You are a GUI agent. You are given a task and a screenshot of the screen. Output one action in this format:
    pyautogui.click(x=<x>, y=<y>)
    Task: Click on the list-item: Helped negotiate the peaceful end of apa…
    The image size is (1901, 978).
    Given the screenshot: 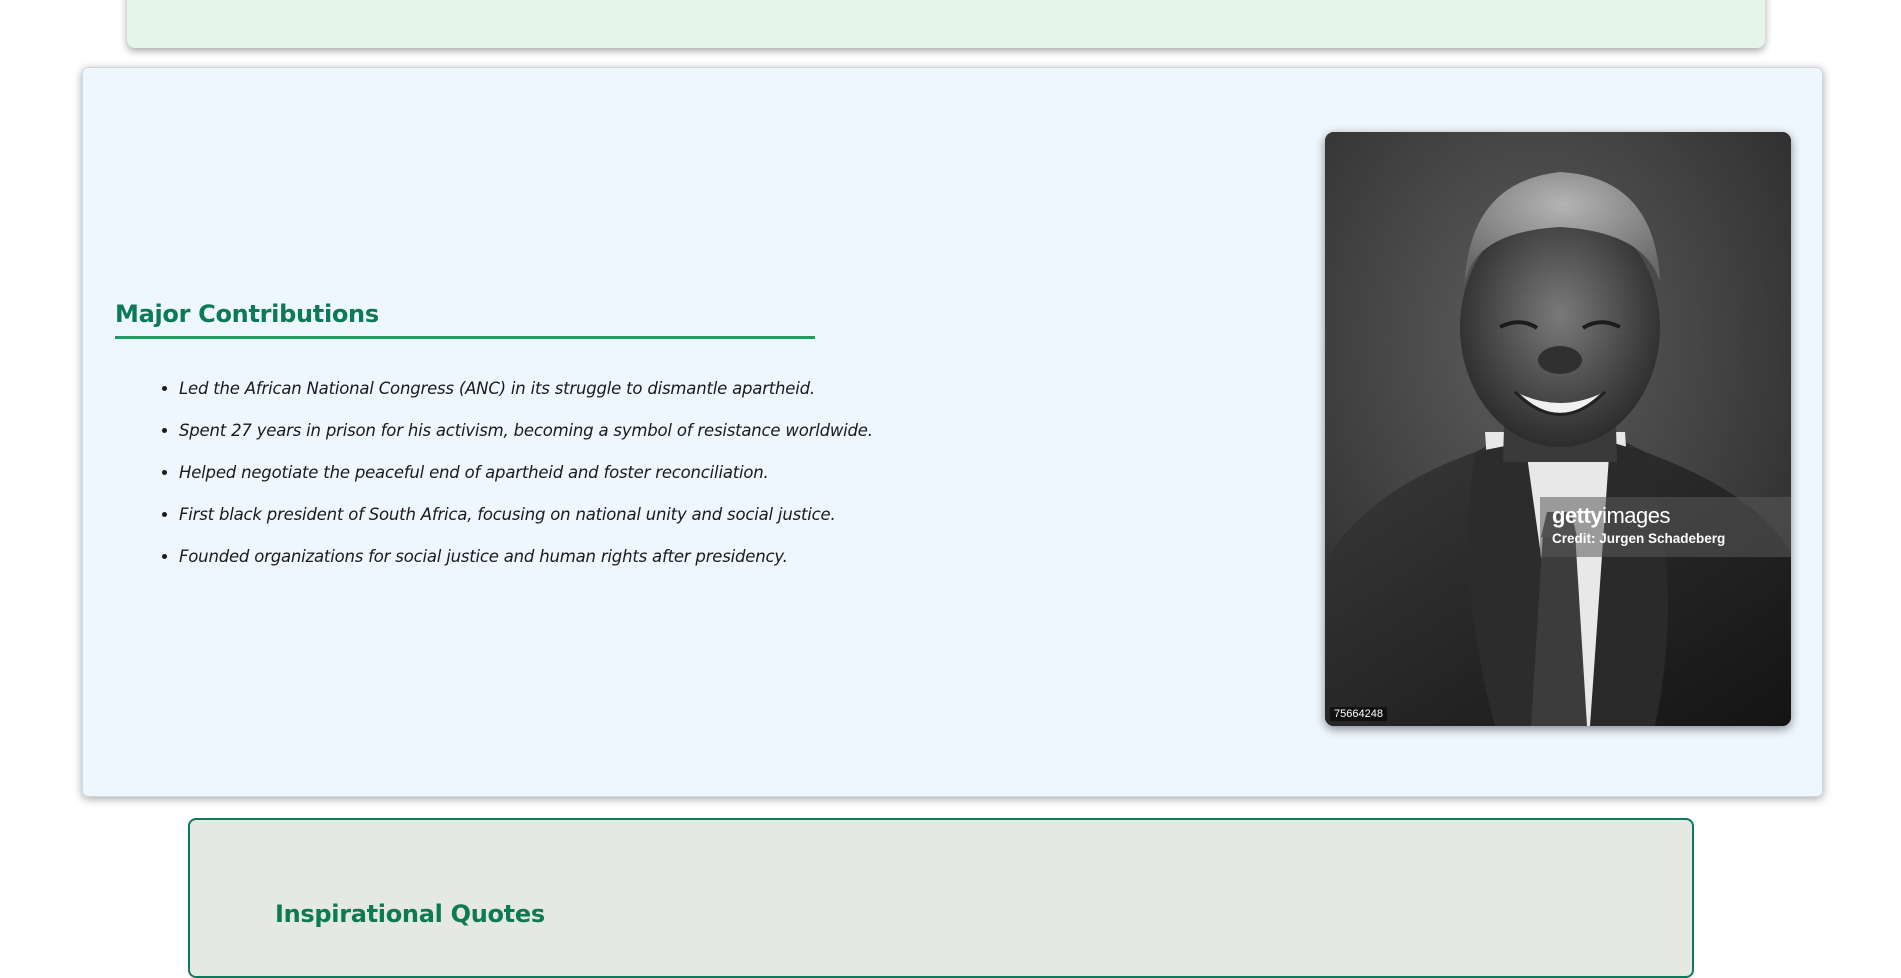 What is the action you would take?
    pyautogui.click(x=526, y=473)
    